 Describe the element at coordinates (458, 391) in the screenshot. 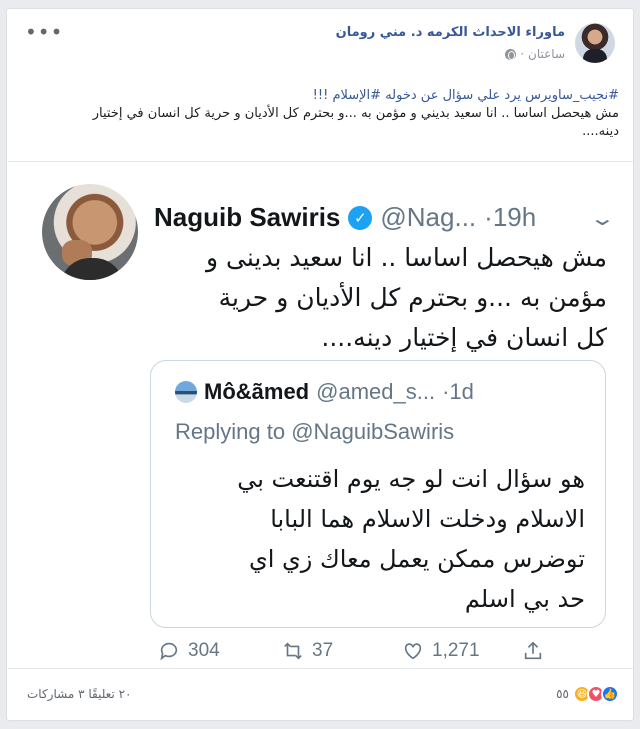

I see `quoted-time: ·1d` at that location.